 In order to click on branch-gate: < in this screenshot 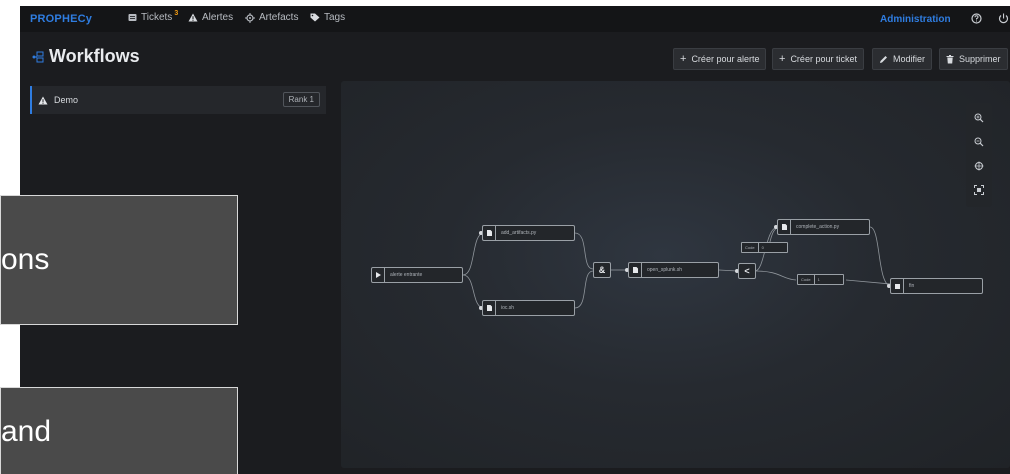, I will do `click(747, 271)`.